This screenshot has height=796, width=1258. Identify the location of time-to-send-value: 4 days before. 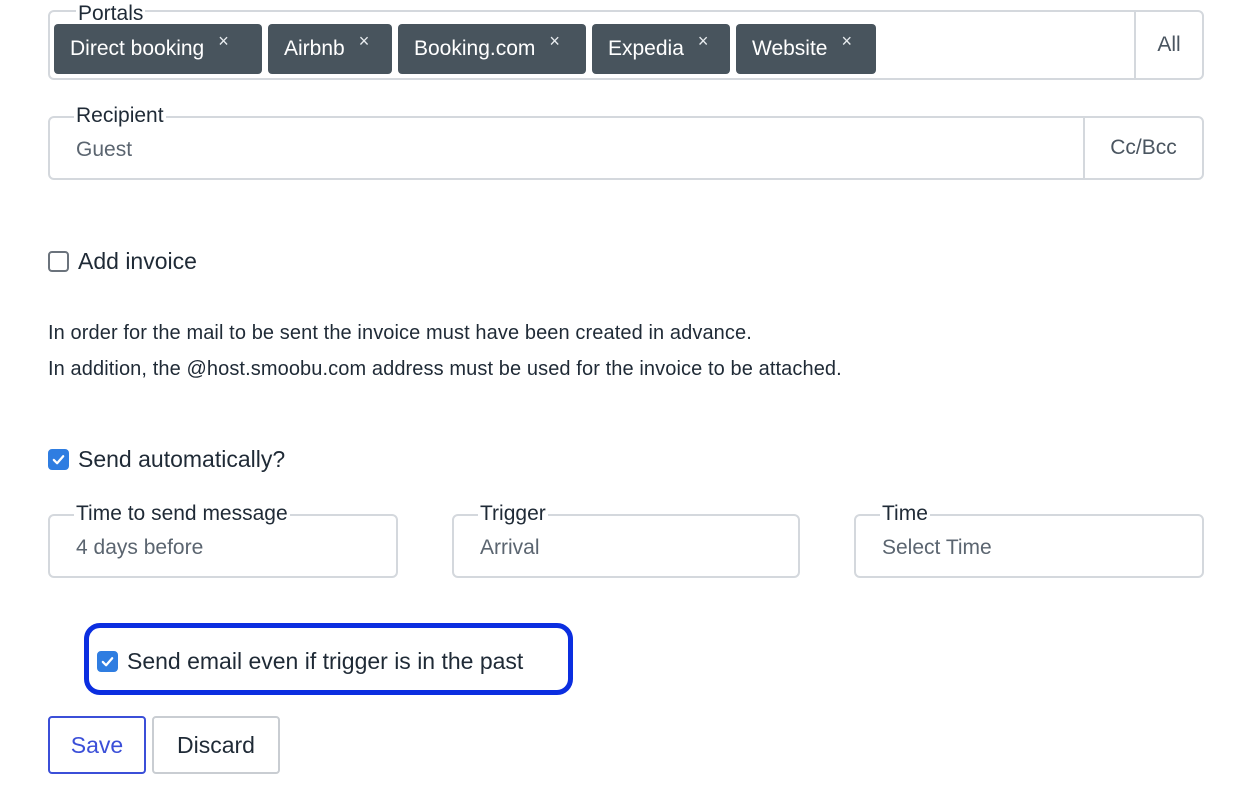
(140, 547).